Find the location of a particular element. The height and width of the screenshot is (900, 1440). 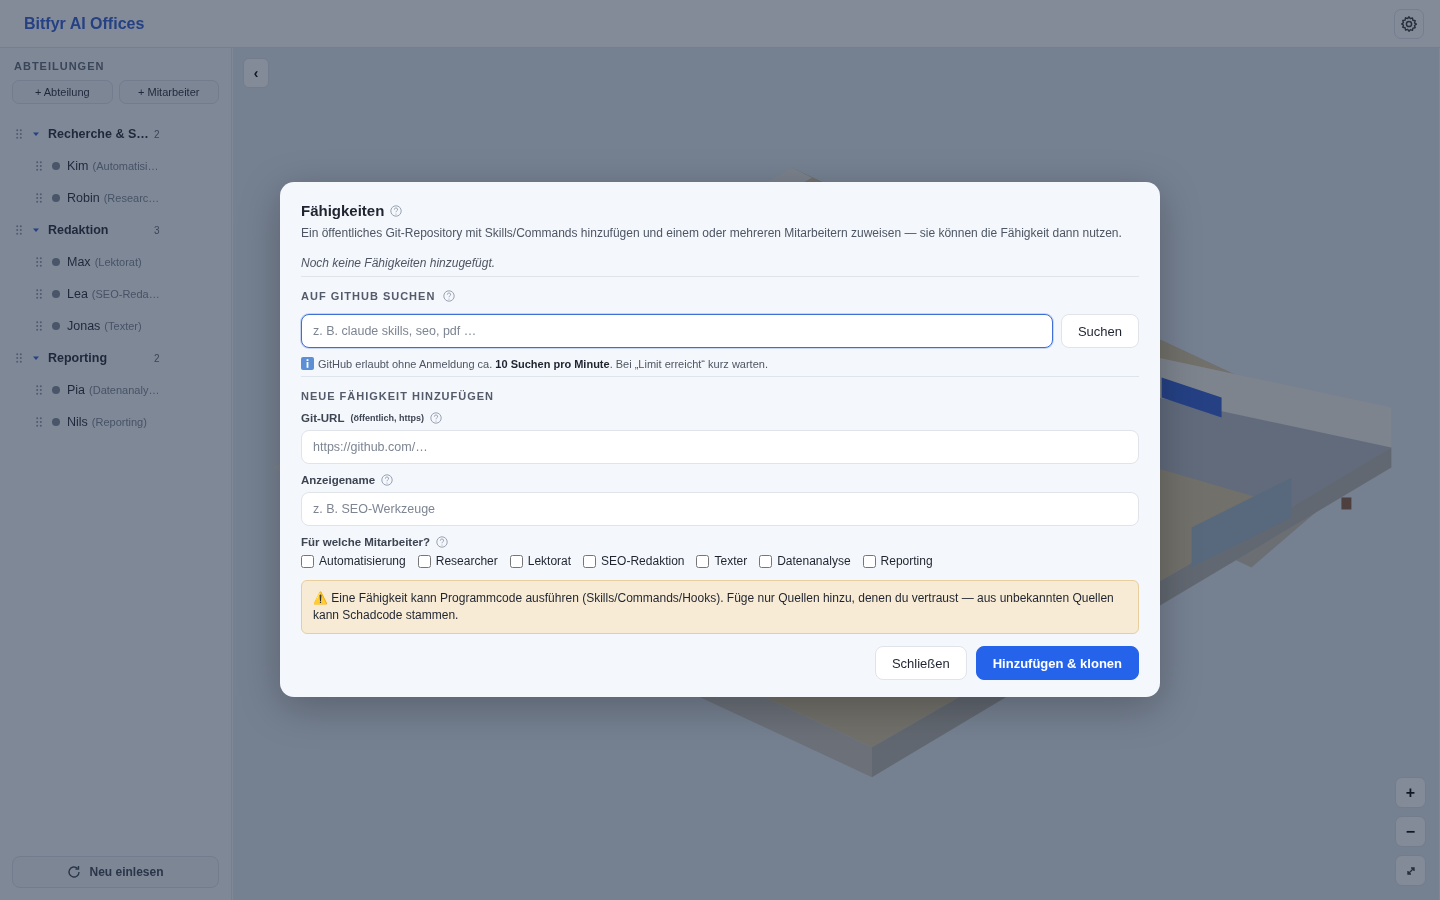

employee-name: Kim is located at coordinates (78, 166).